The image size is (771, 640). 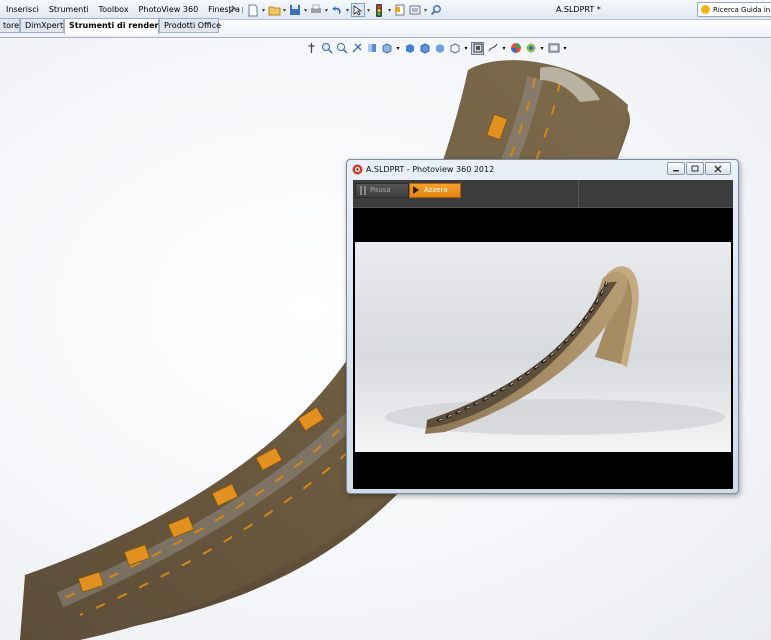 What do you see at coordinates (190, 25) in the screenshot?
I see `tab-prodotti-office: Prodotti Office` at bounding box center [190, 25].